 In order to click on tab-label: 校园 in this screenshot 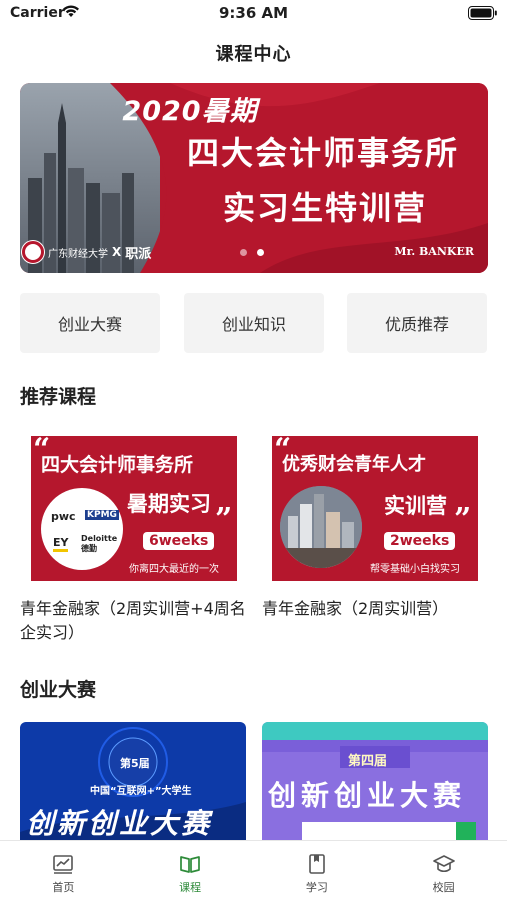, I will do `click(443, 887)`.